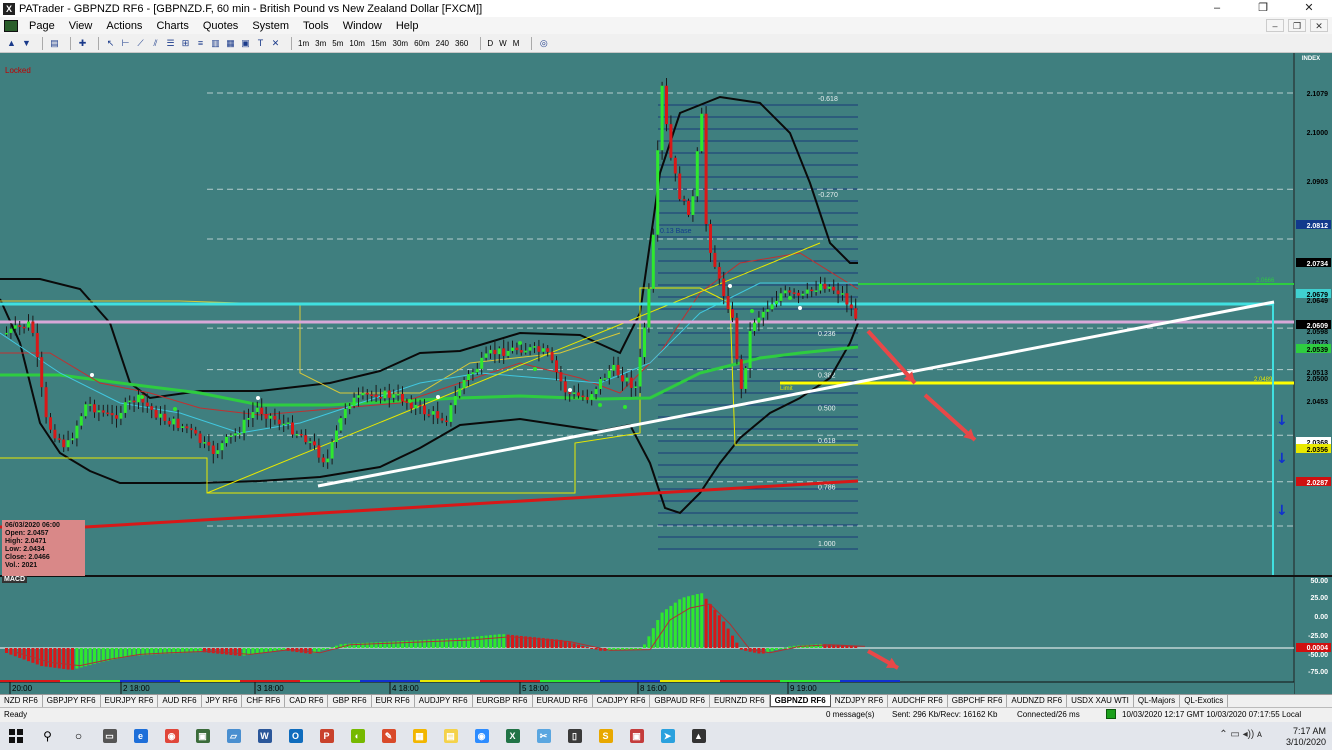 The width and height of the screenshot is (1332, 750). Describe the element at coordinates (326, 736) in the screenshot. I see `powerpoint-taskbar-icon: P` at that location.